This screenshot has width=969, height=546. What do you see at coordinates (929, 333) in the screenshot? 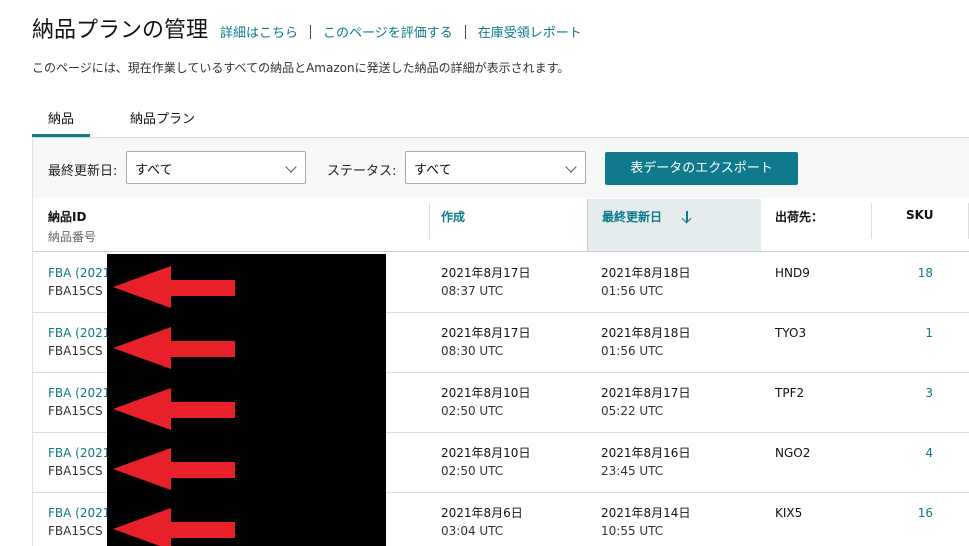
I see `sku-count-link: 1` at bounding box center [929, 333].